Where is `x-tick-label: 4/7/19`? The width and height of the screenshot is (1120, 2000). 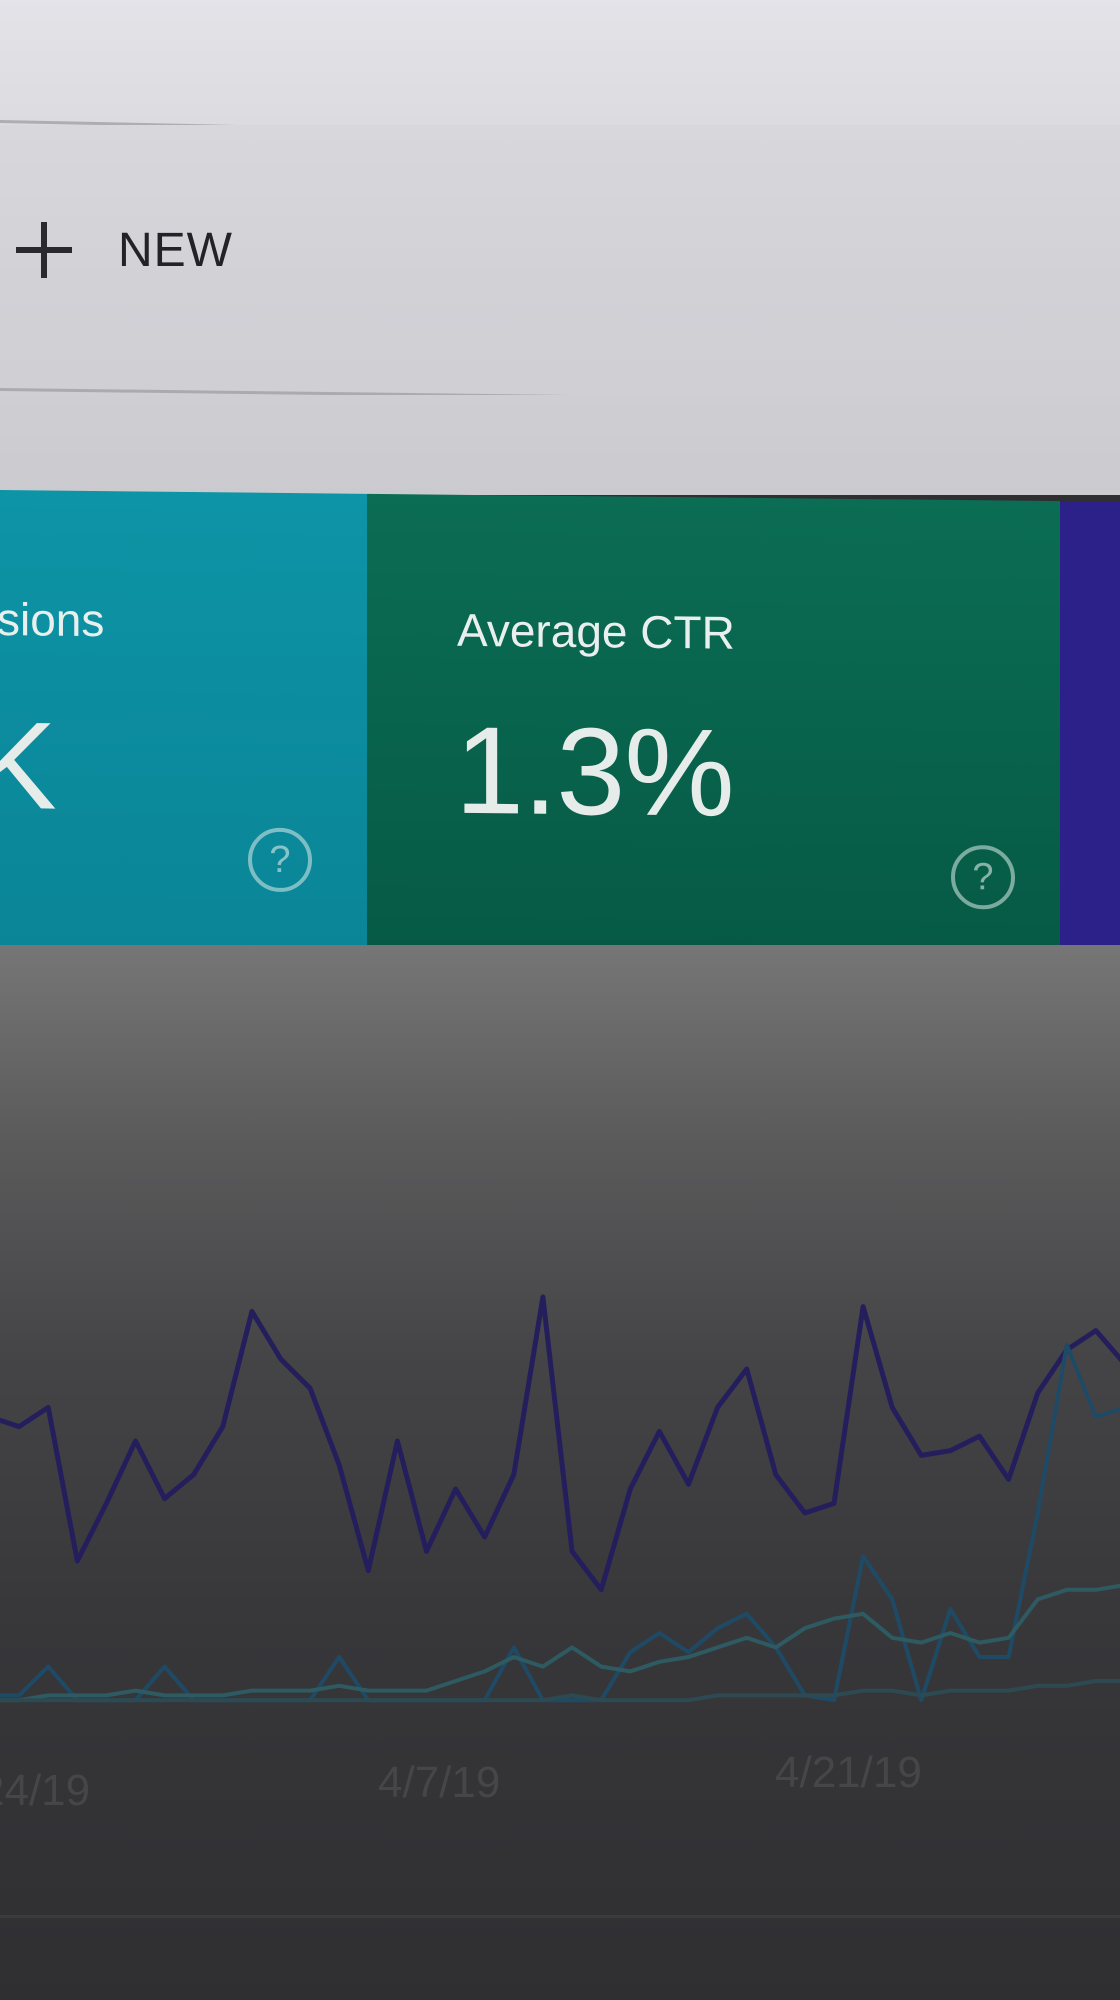 x-tick-label: 4/7/19 is located at coordinates (439, 1782).